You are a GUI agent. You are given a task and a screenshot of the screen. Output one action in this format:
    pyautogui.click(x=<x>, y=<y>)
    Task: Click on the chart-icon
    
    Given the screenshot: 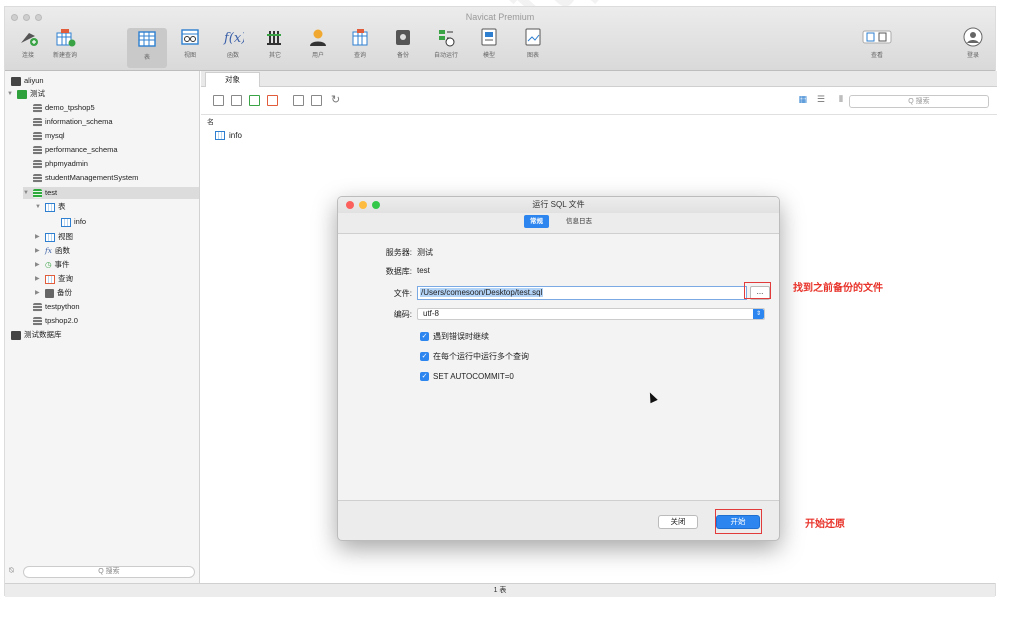 What is the action you would take?
    pyautogui.click(x=533, y=37)
    